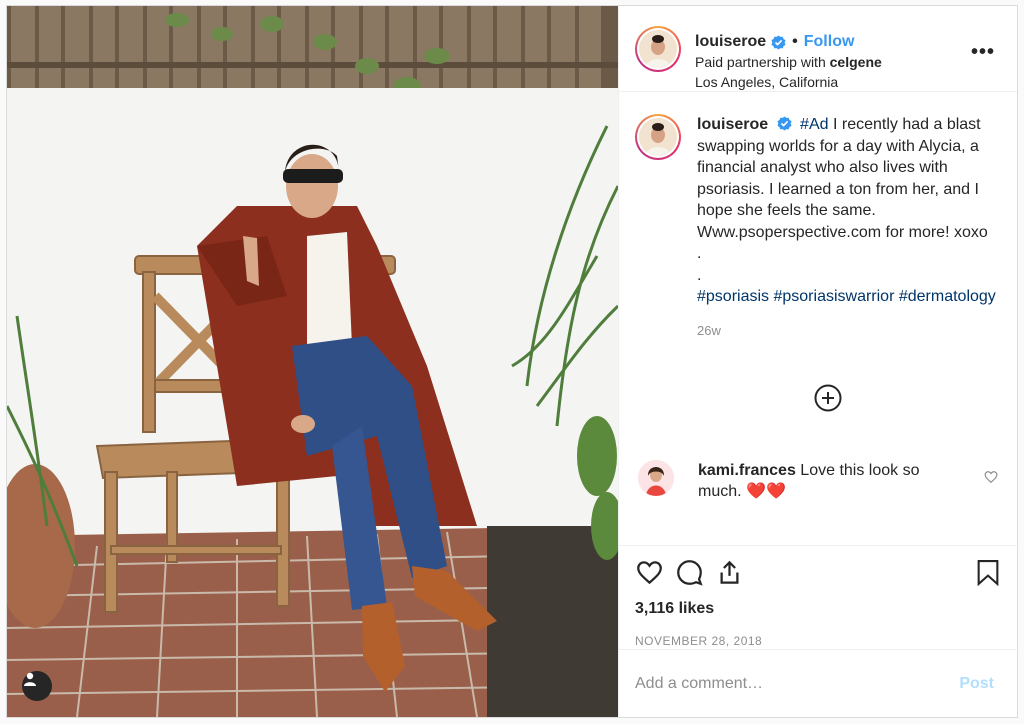  Describe the element at coordinates (649, 572) in the screenshot. I see `like-heart-icon` at that location.